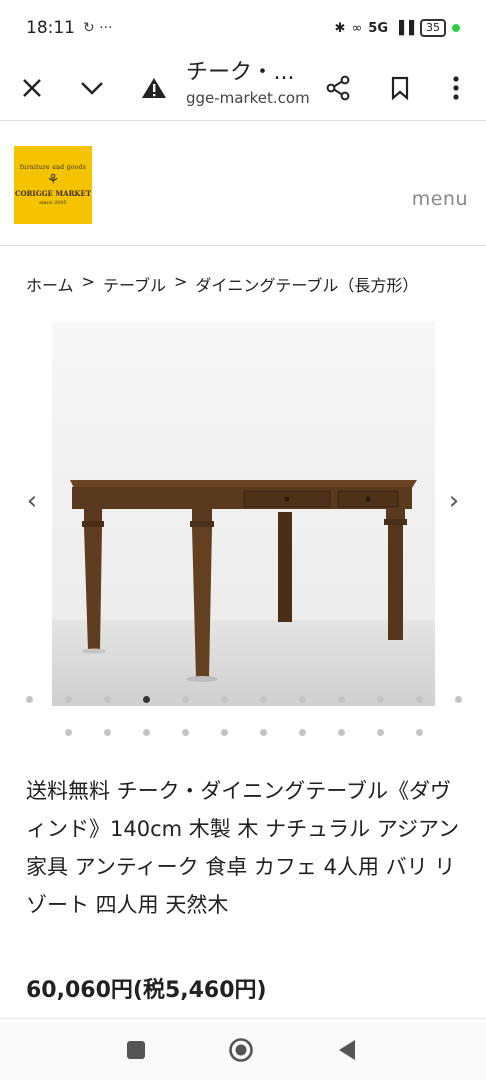 The image size is (486, 1080). I want to click on breadcrumb-current: ダイニングテーブル（長方形）, so click(306, 284).